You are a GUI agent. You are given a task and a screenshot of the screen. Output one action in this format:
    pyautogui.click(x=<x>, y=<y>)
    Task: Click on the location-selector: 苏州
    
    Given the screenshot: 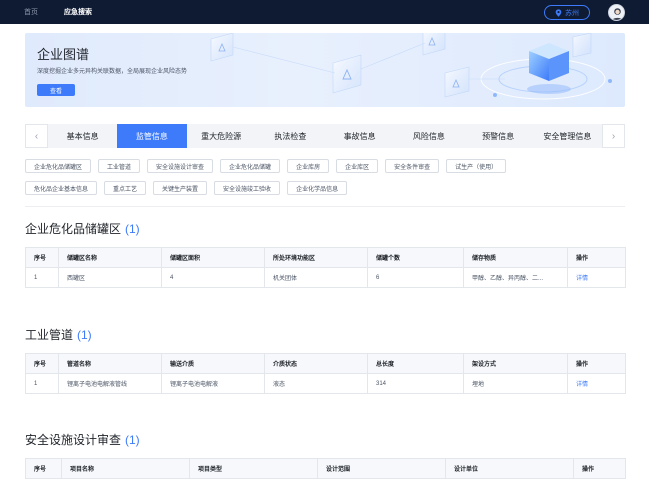 What is the action you would take?
    pyautogui.click(x=567, y=12)
    